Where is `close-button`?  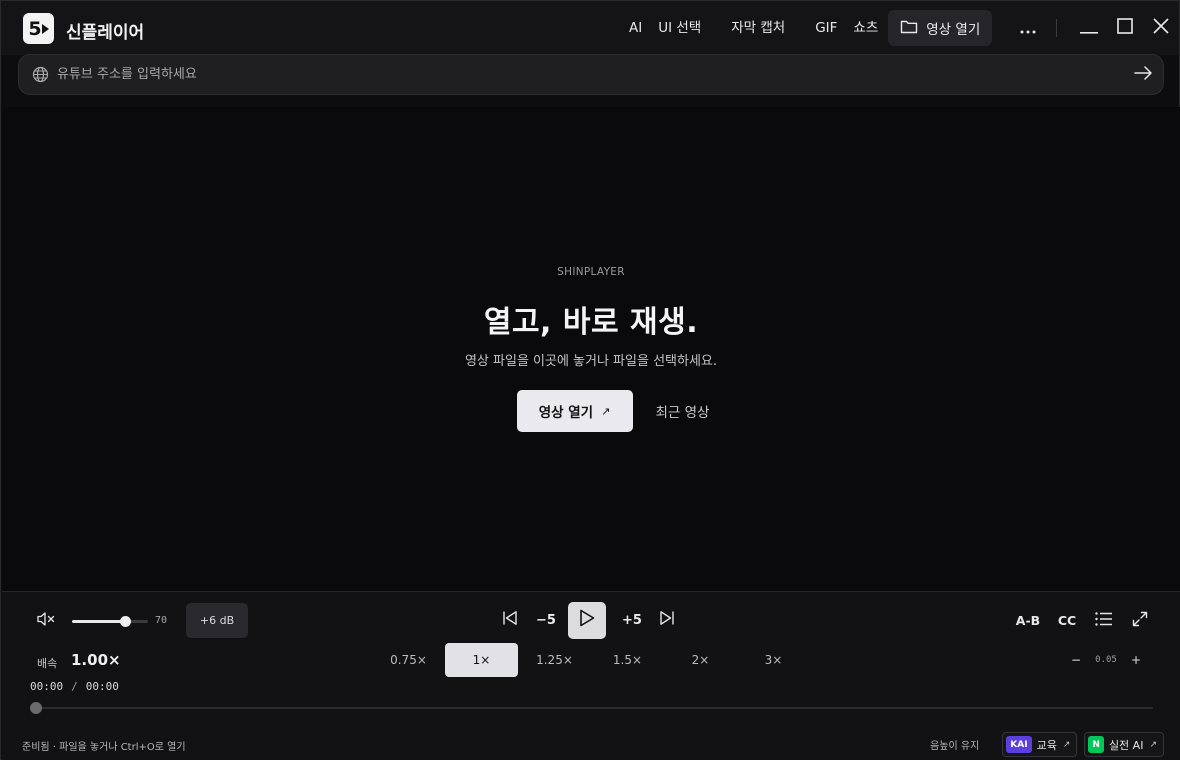
close-button is located at coordinates (1161, 28).